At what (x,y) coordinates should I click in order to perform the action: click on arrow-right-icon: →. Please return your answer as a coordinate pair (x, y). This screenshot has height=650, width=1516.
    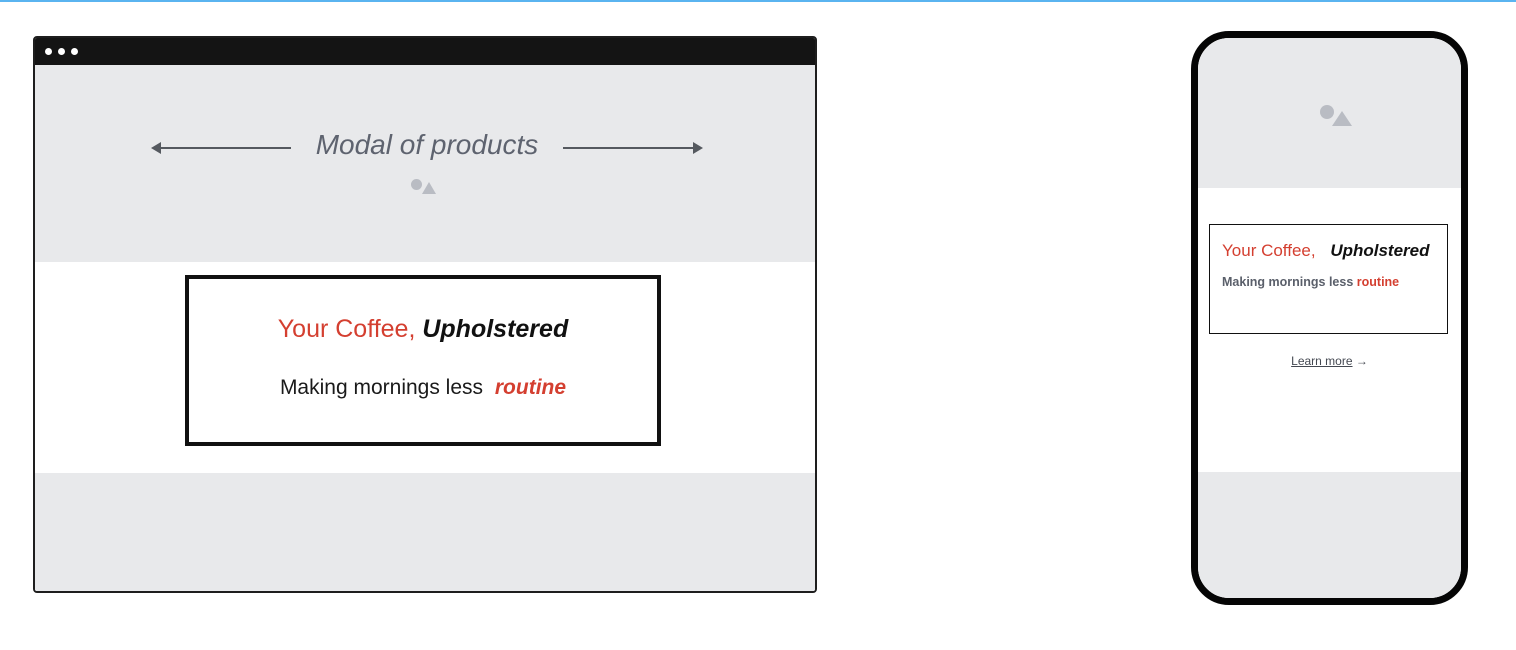
    Looking at the image, I should click on (1361, 361).